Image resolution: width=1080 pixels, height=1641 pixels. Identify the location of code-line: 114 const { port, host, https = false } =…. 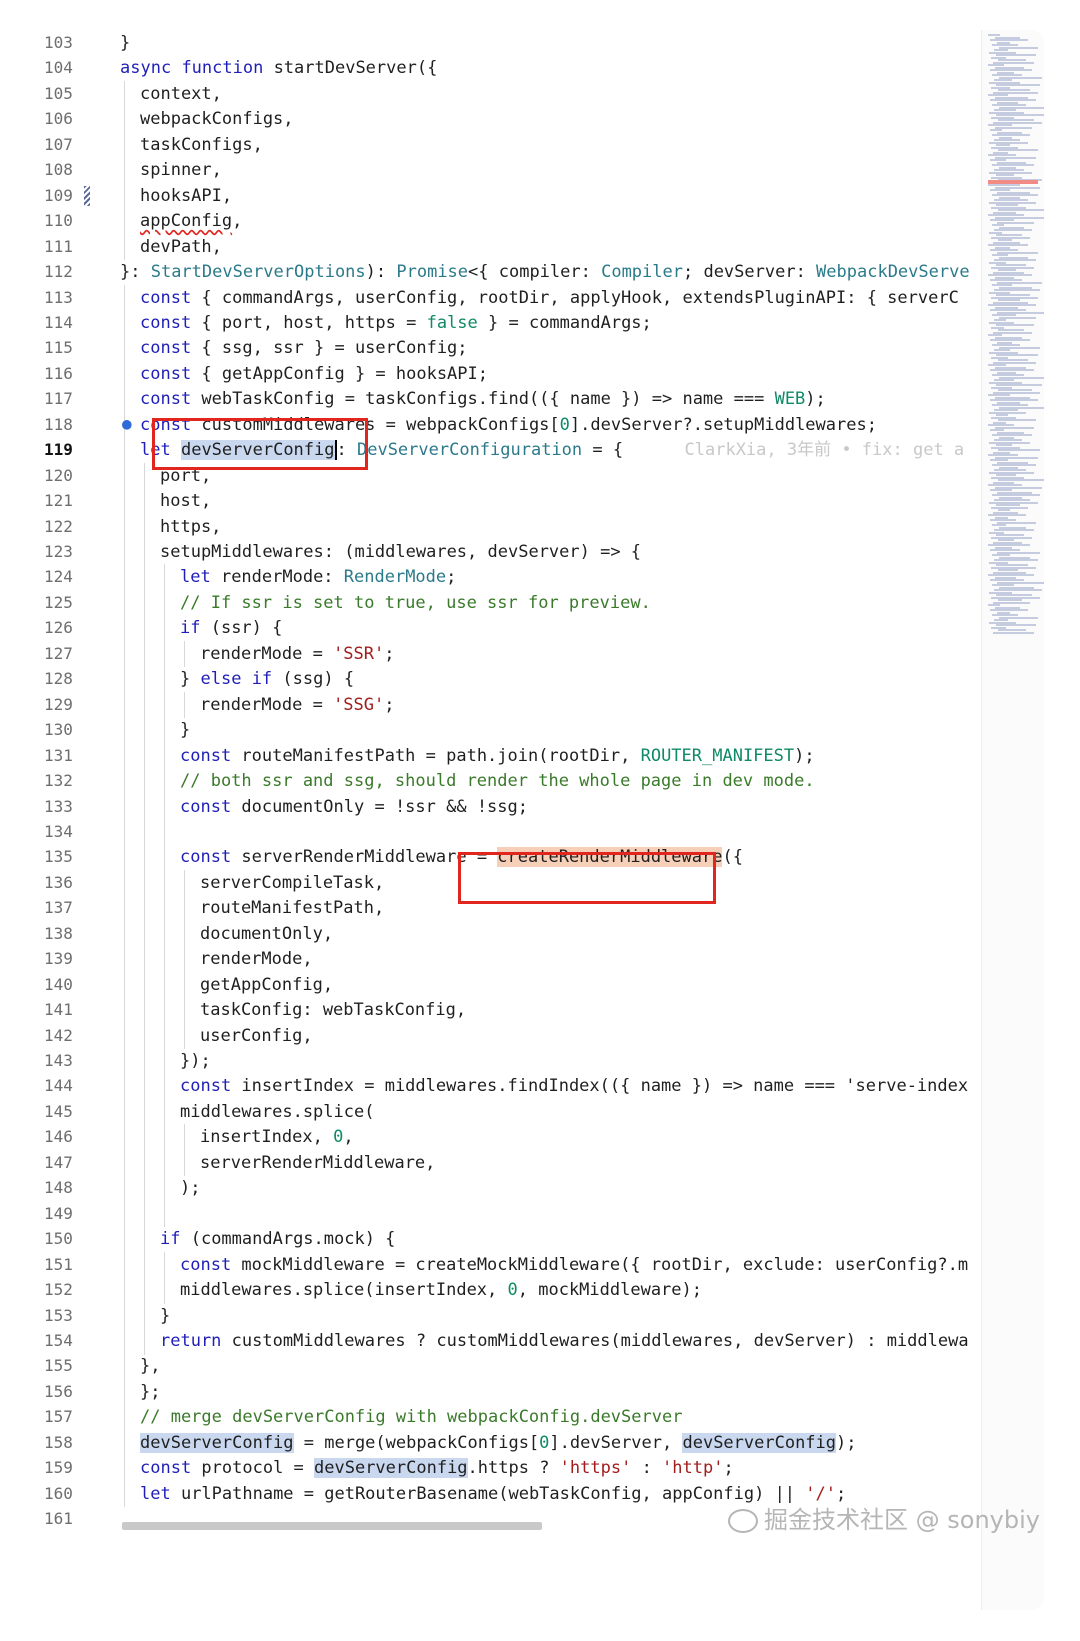
(507, 323).